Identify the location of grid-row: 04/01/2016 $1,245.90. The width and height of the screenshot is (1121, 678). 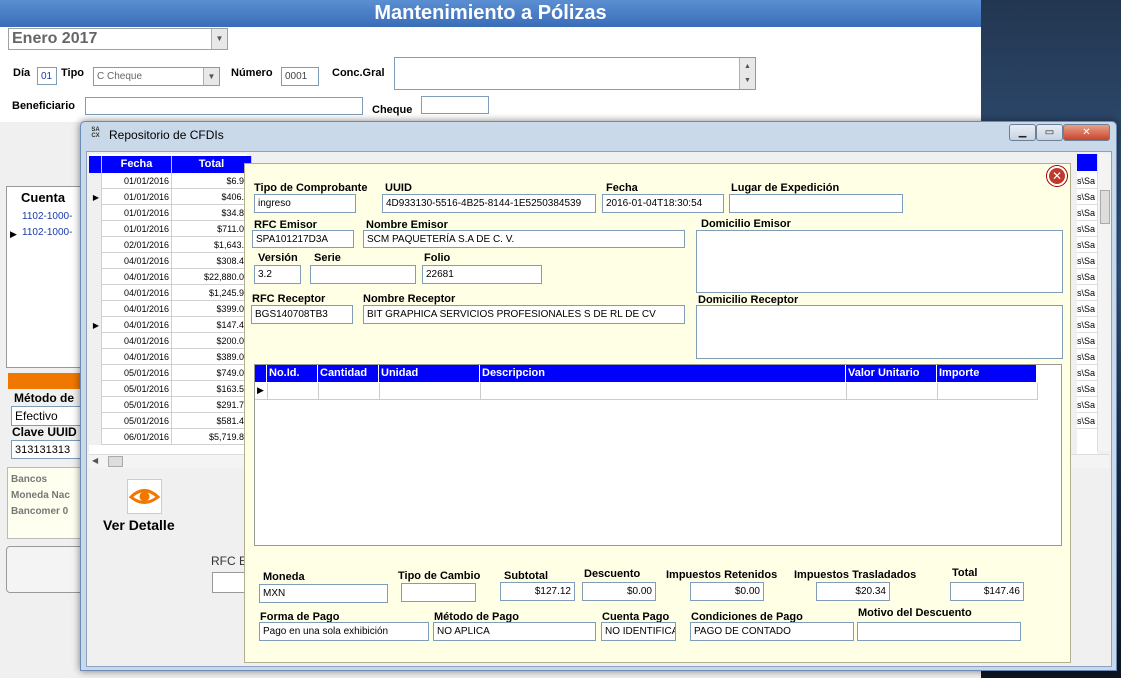
(170, 293).